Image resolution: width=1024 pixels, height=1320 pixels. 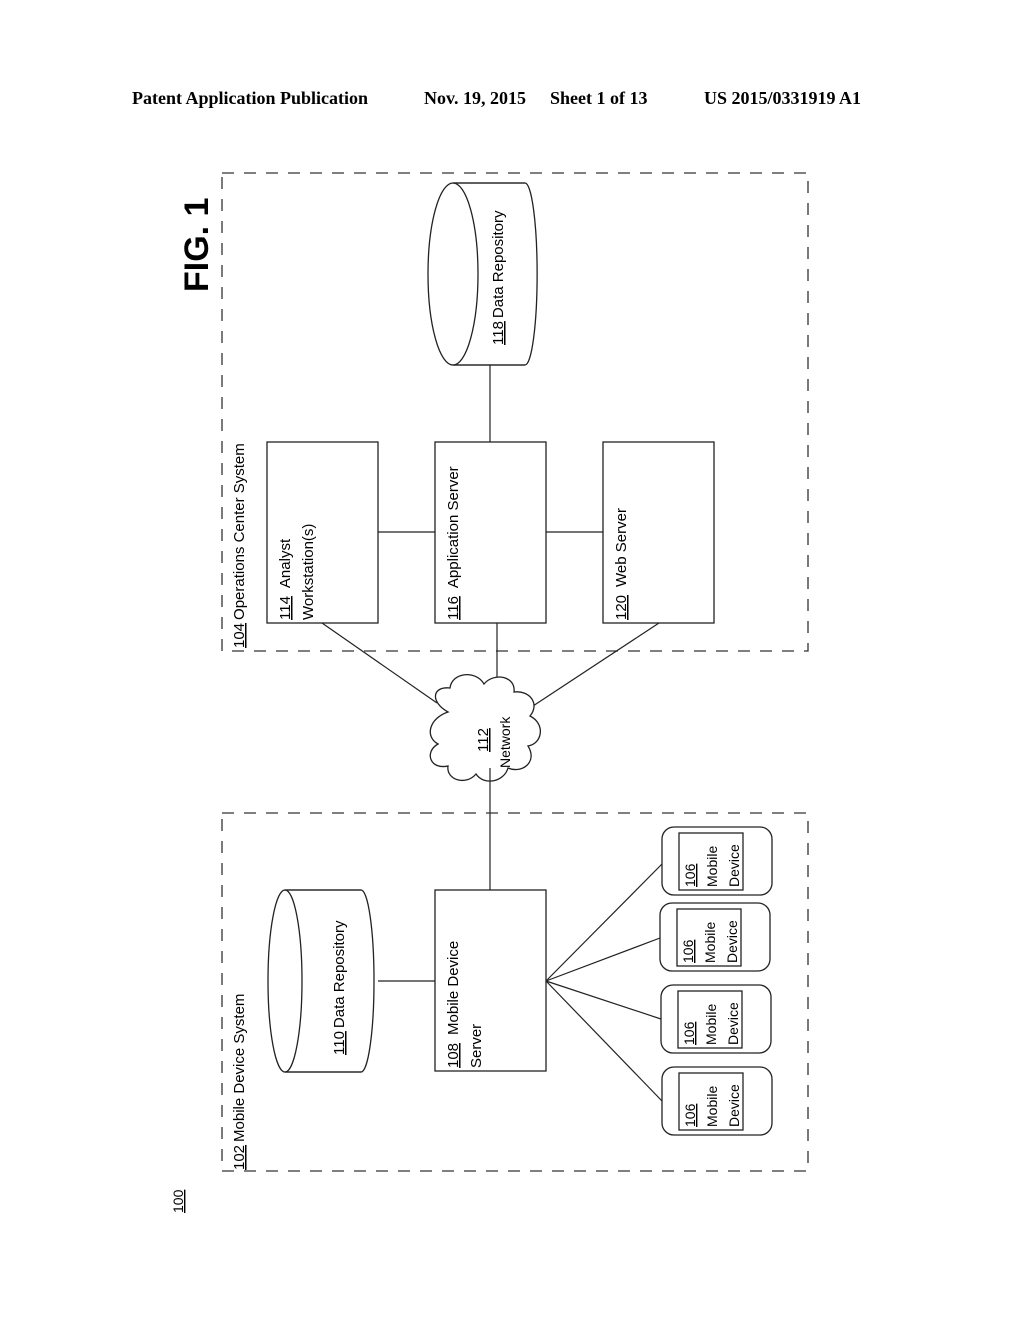 What do you see at coordinates (339, 1043) in the screenshot?
I see `data-repository-110-ref: 110` at bounding box center [339, 1043].